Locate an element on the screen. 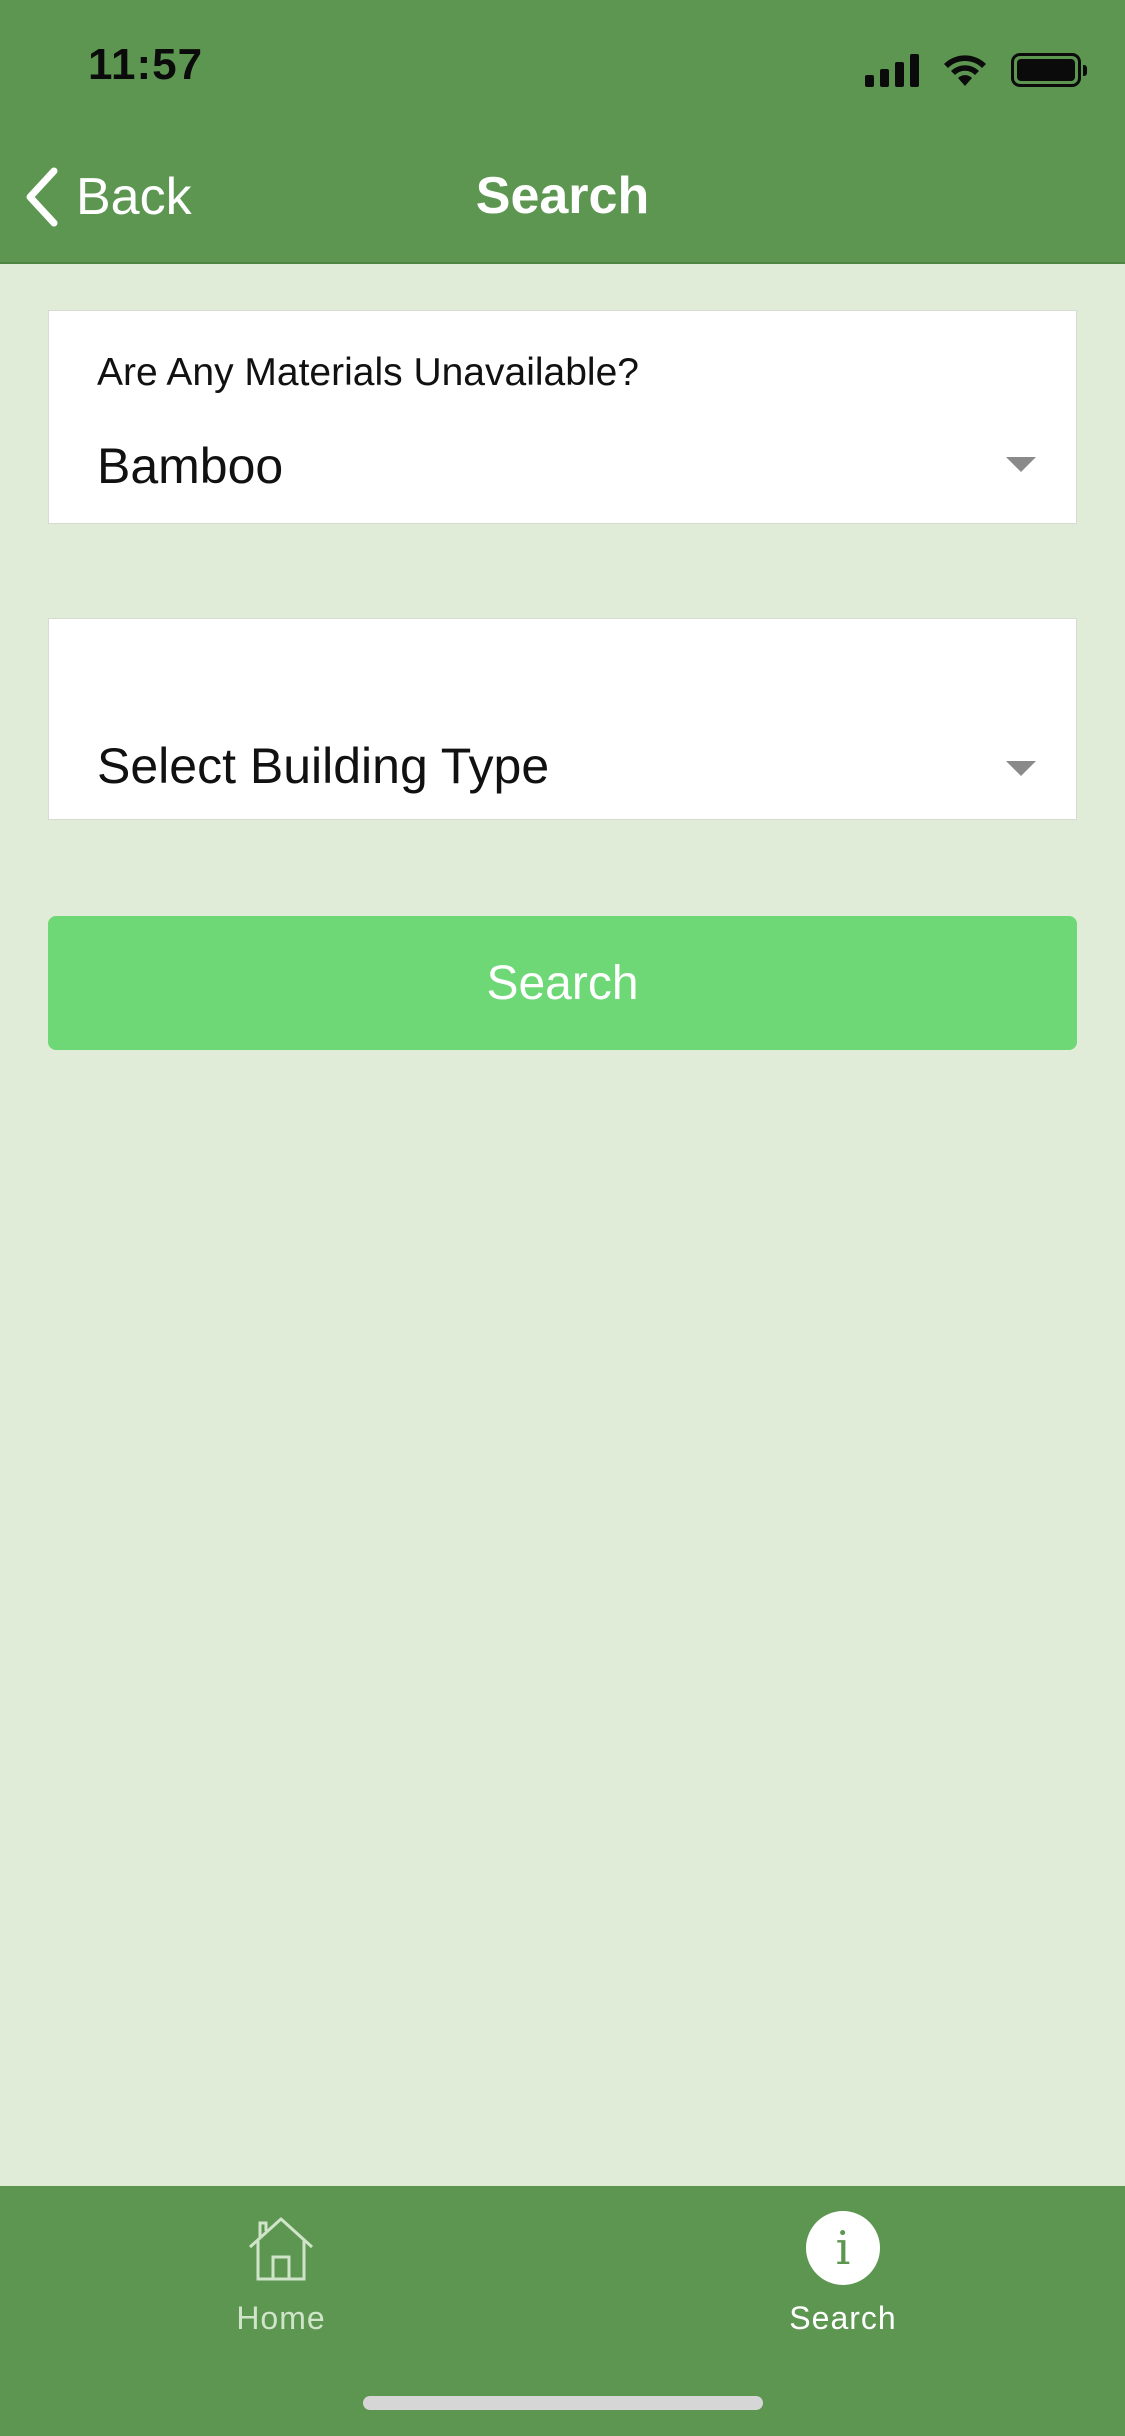 The width and height of the screenshot is (1125, 2436). search-button: Search is located at coordinates (562, 983).